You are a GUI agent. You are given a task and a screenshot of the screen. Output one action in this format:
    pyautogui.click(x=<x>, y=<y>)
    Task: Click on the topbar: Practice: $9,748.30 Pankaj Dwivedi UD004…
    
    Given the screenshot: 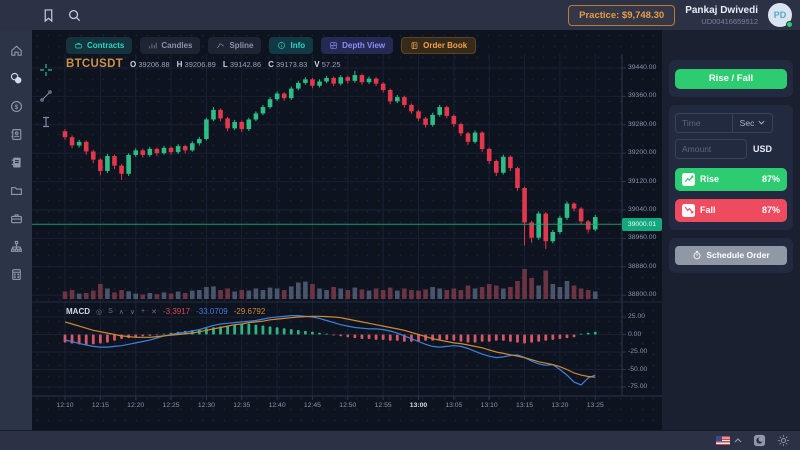 What is the action you would take?
    pyautogui.click(x=400, y=15)
    